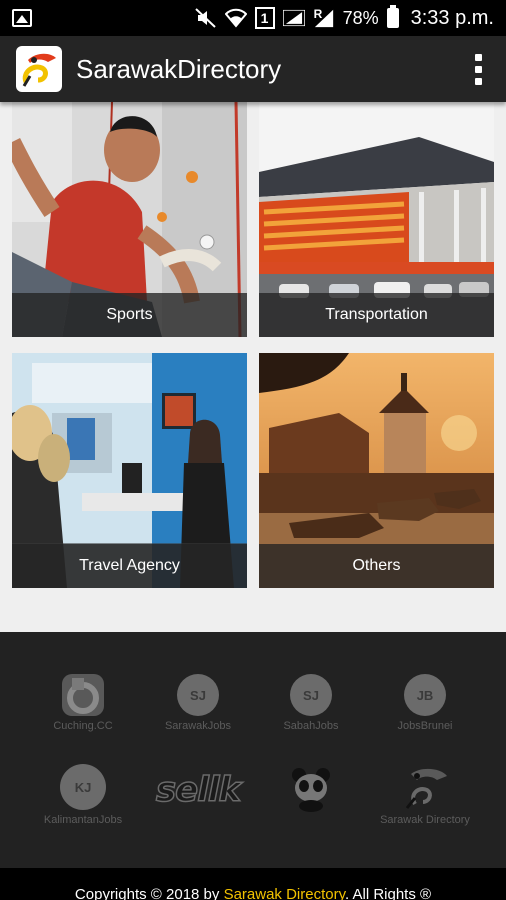 This screenshot has height=900, width=506. I want to click on mute-icon, so click(205, 18).